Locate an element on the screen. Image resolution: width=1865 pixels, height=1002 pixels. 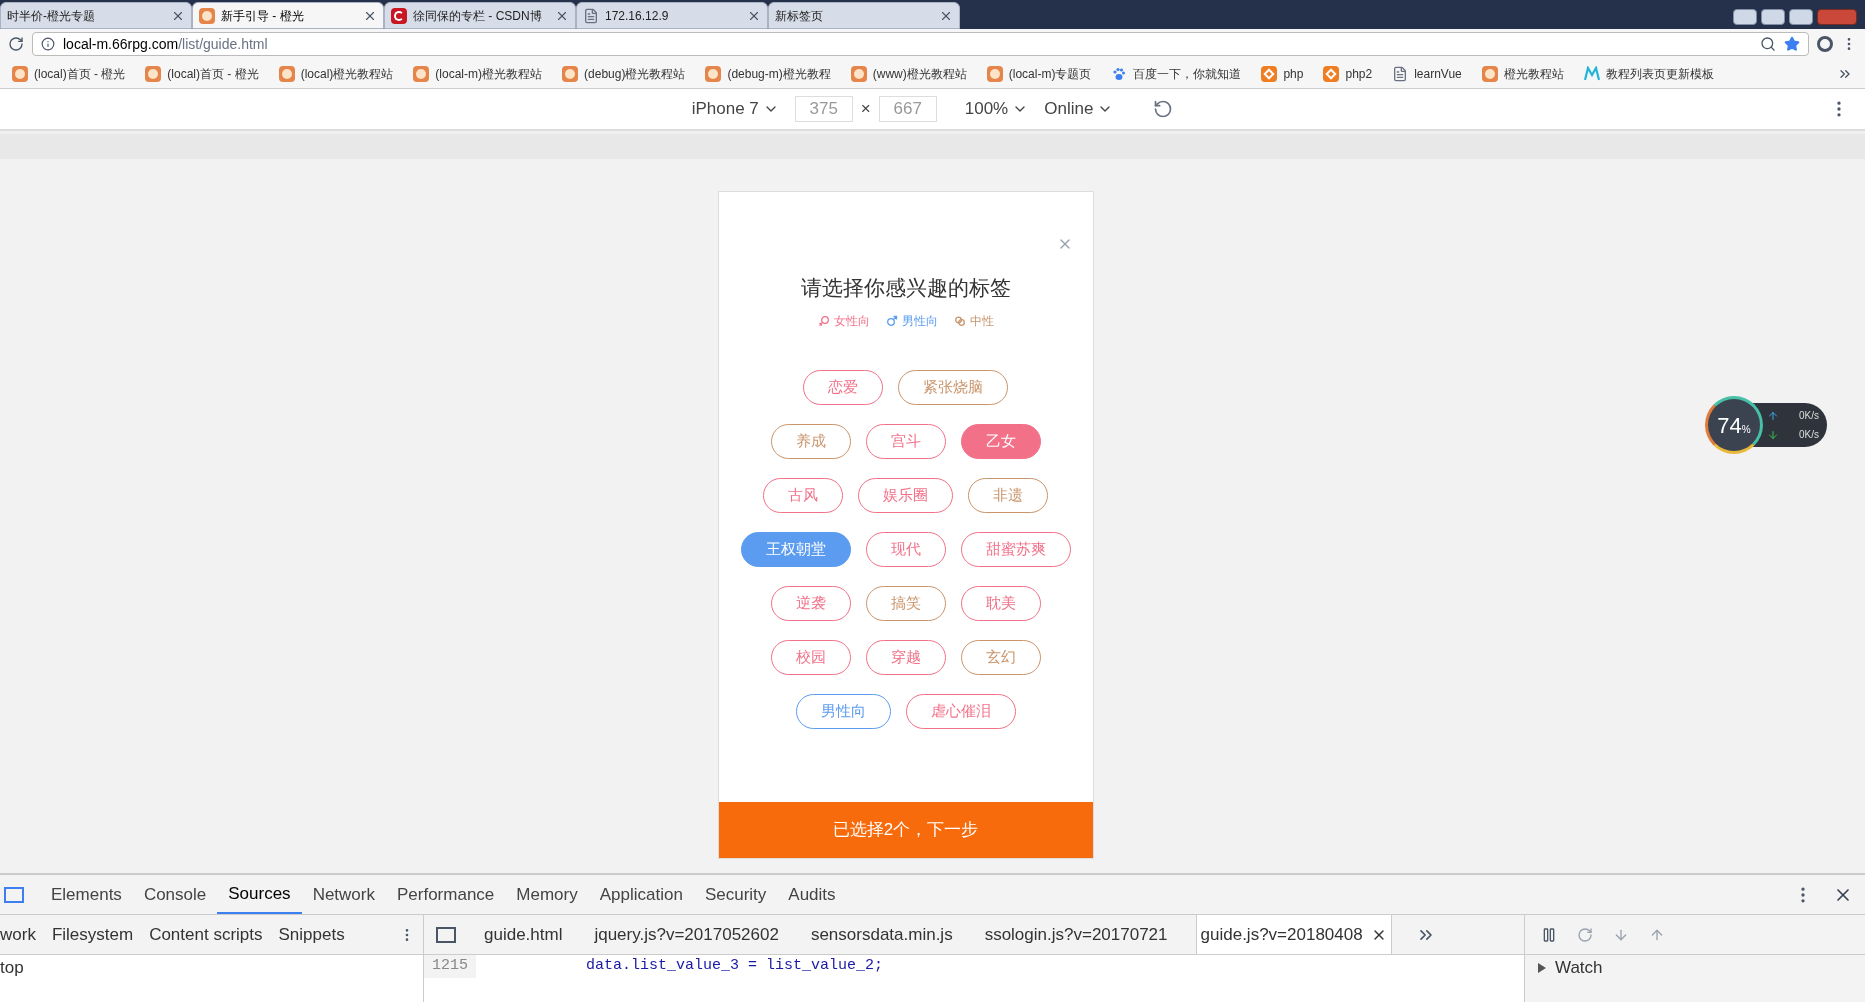
toggle-navigator-icon is located at coordinates (446, 934).